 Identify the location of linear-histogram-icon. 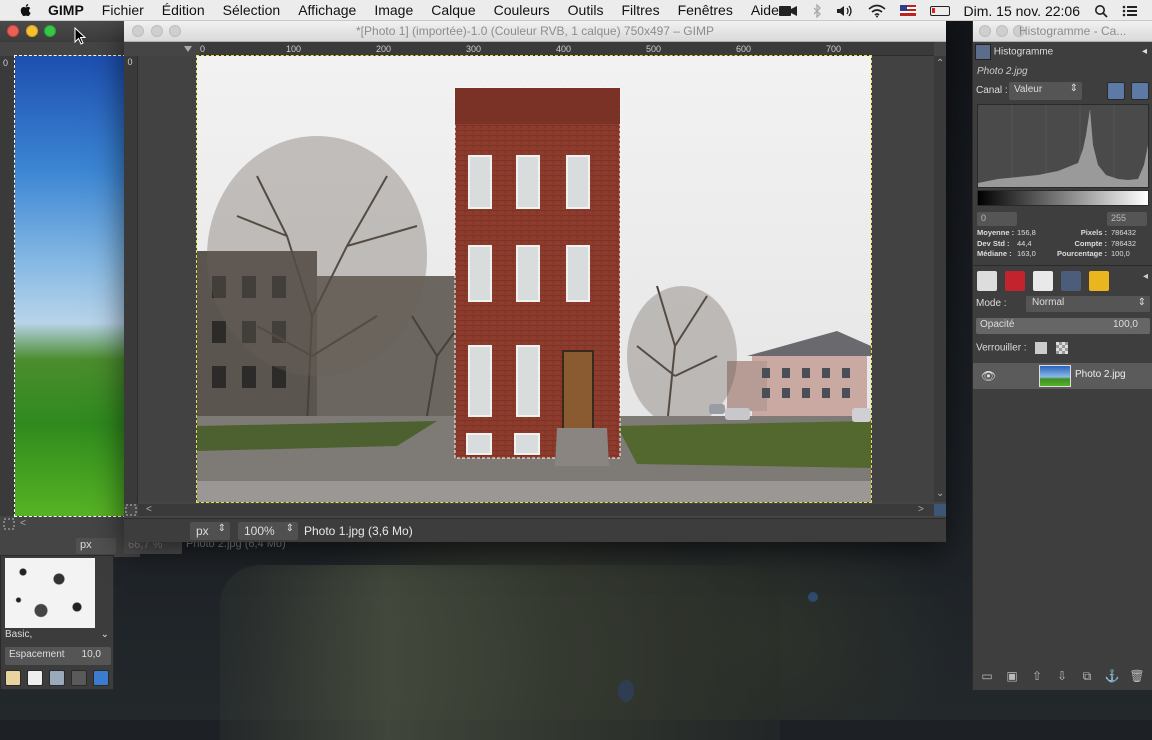
(1116, 91).